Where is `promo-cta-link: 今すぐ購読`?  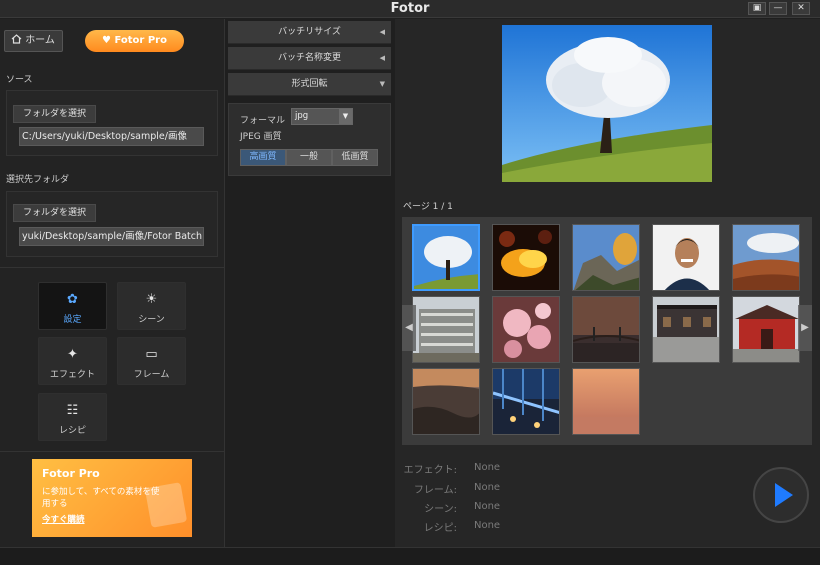
promo-cta-link: 今すぐ購読 is located at coordinates (63, 519).